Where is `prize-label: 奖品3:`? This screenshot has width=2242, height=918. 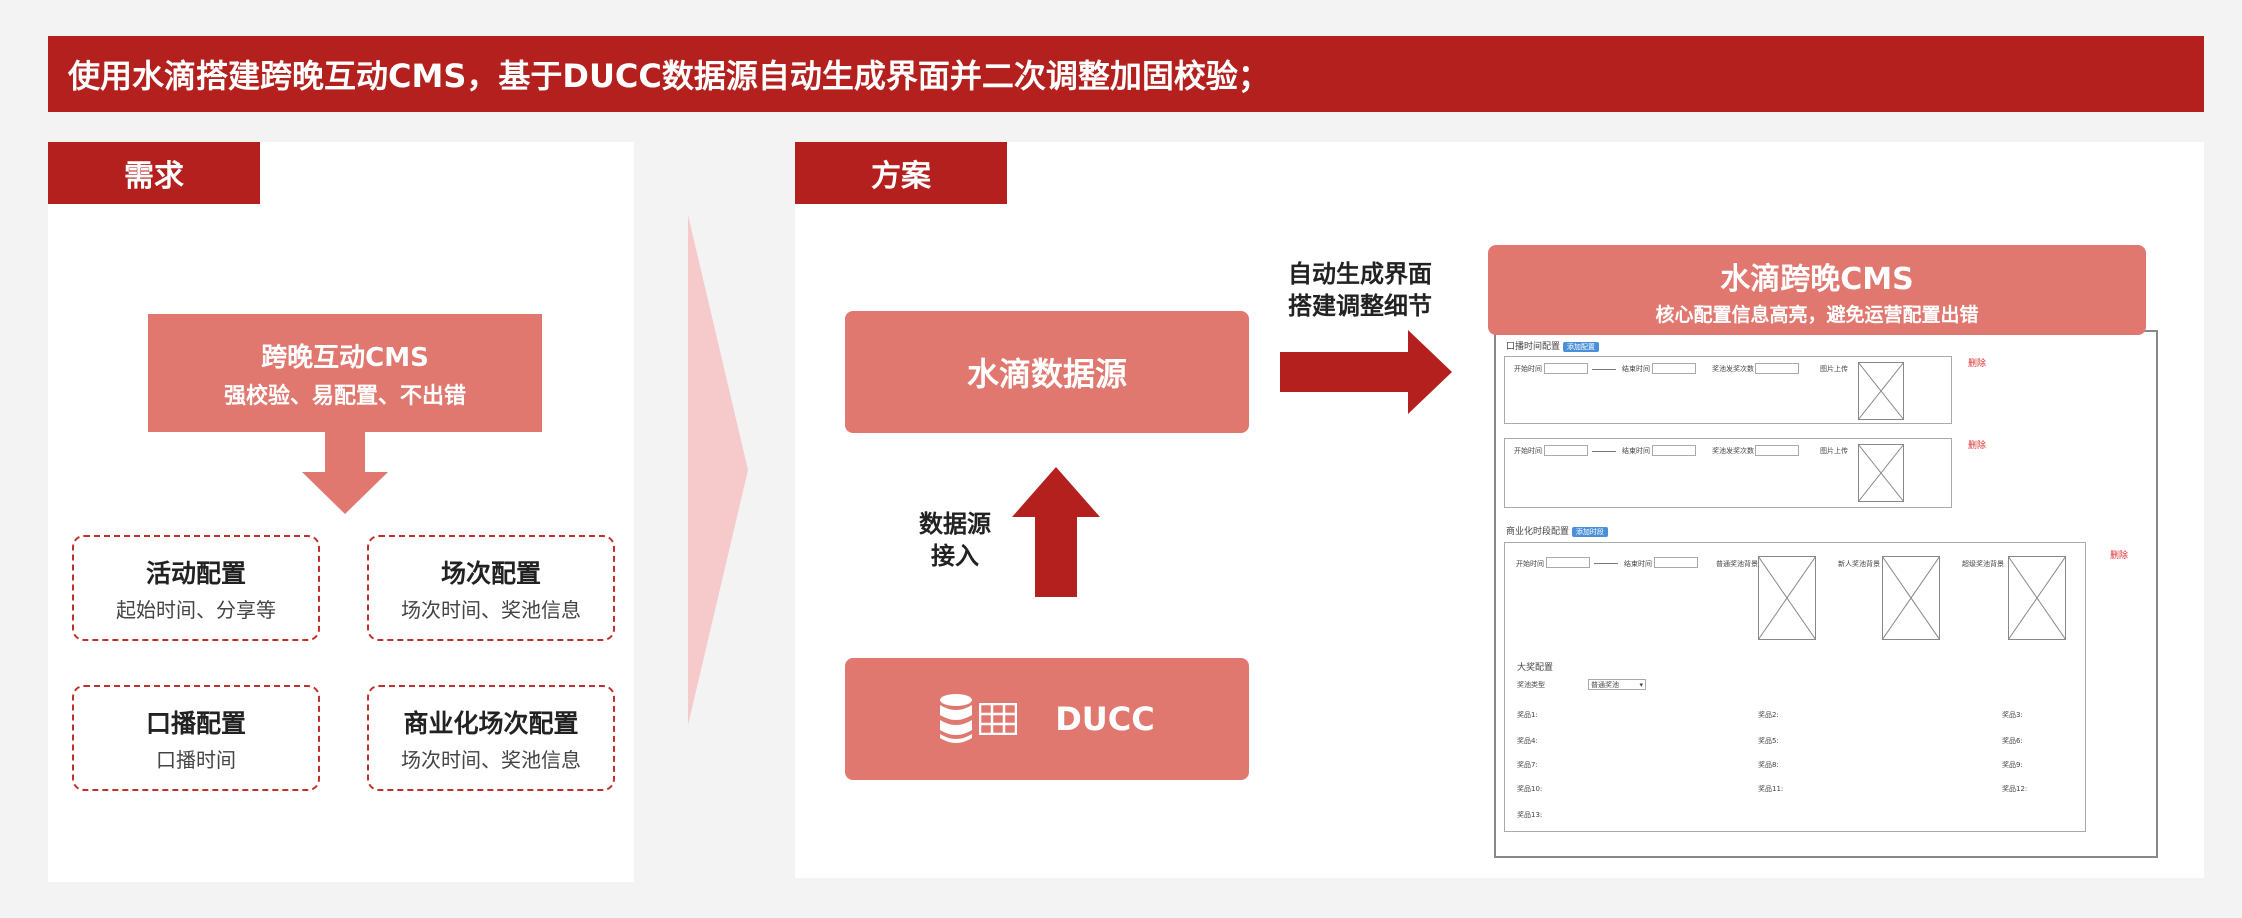
prize-label: 奖品3: is located at coordinates (2012, 715).